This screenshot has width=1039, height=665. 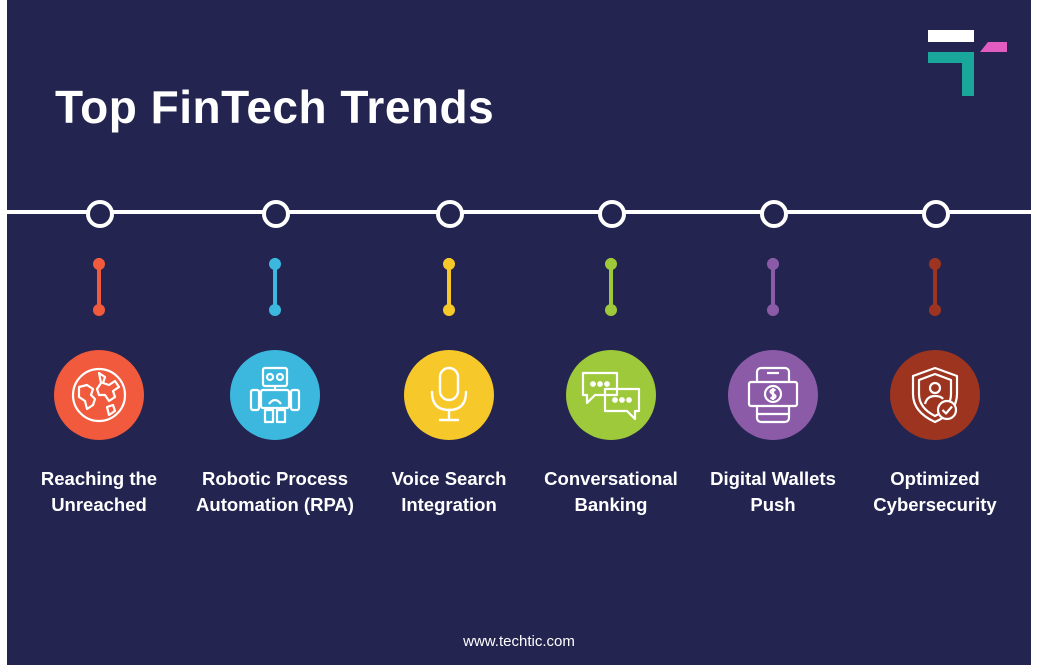 What do you see at coordinates (611, 395) in the screenshot?
I see `chat-bubbles-icon` at bounding box center [611, 395].